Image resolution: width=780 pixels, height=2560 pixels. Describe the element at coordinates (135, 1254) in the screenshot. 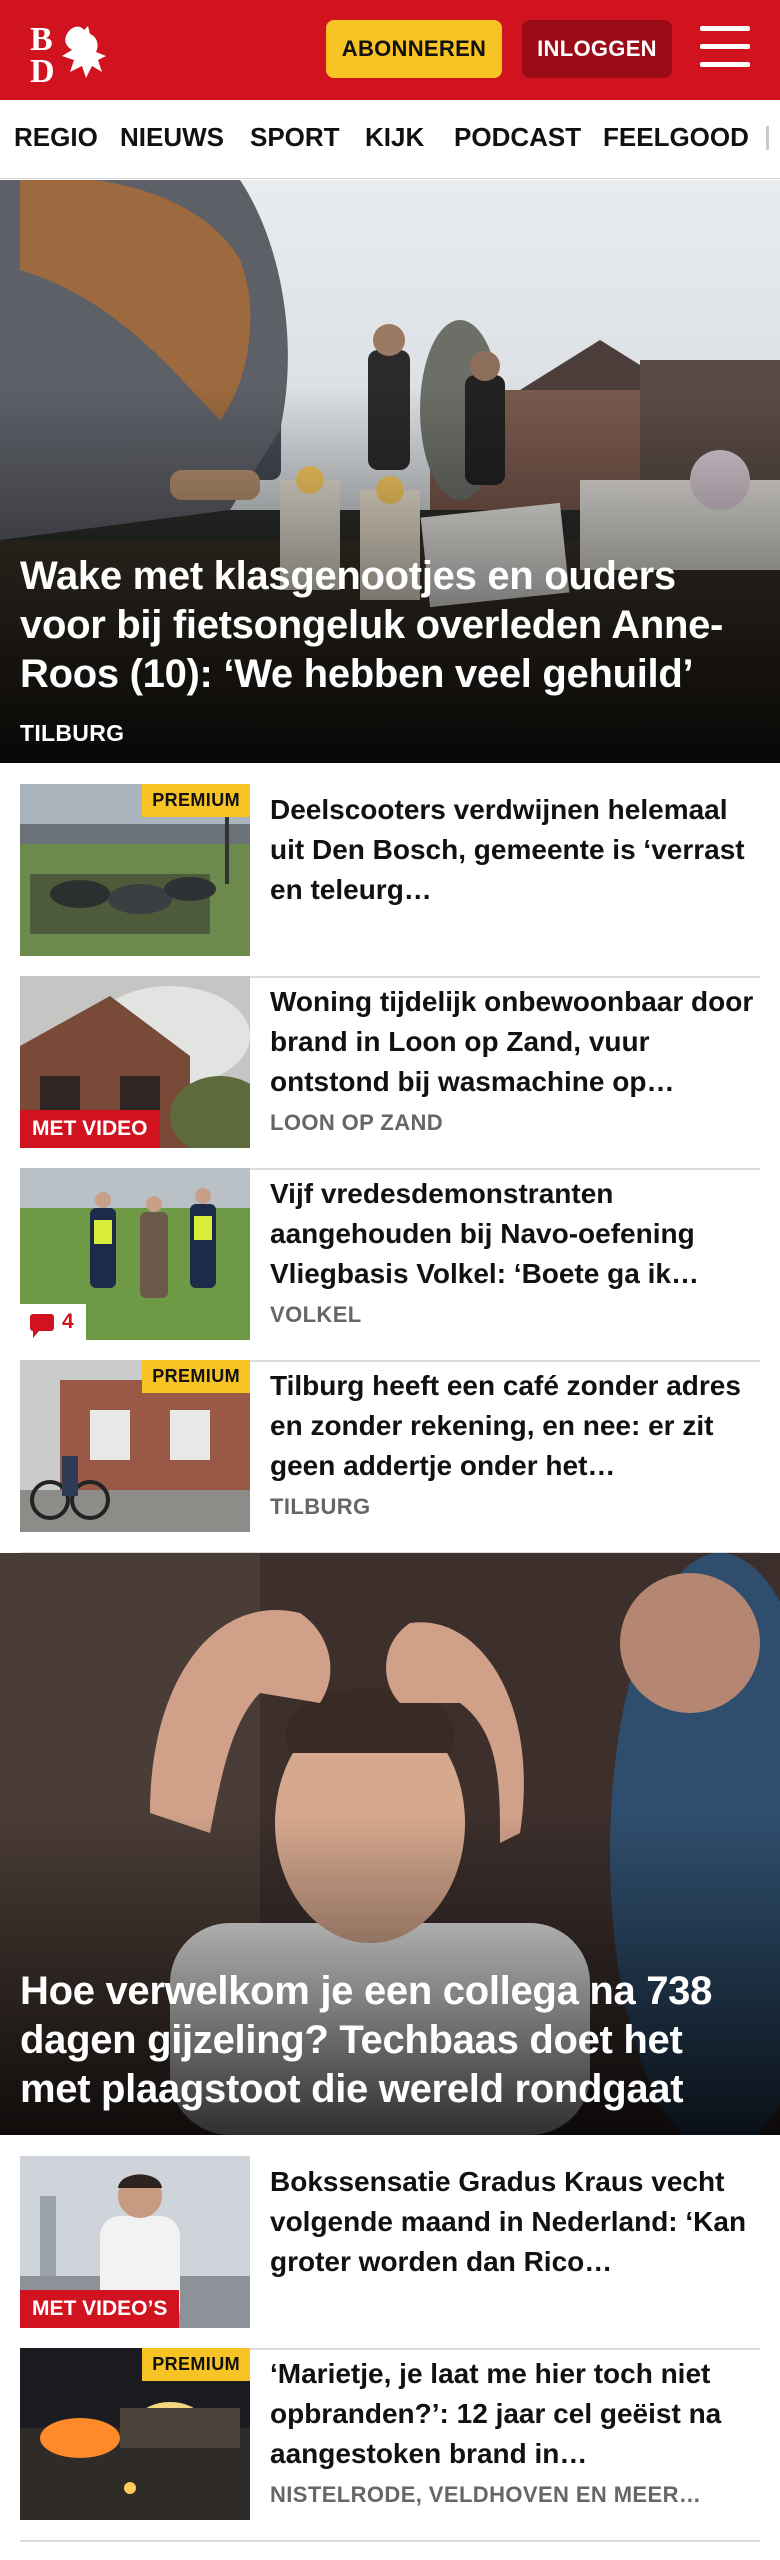

I see `thumbnail-demonstration: 4` at that location.